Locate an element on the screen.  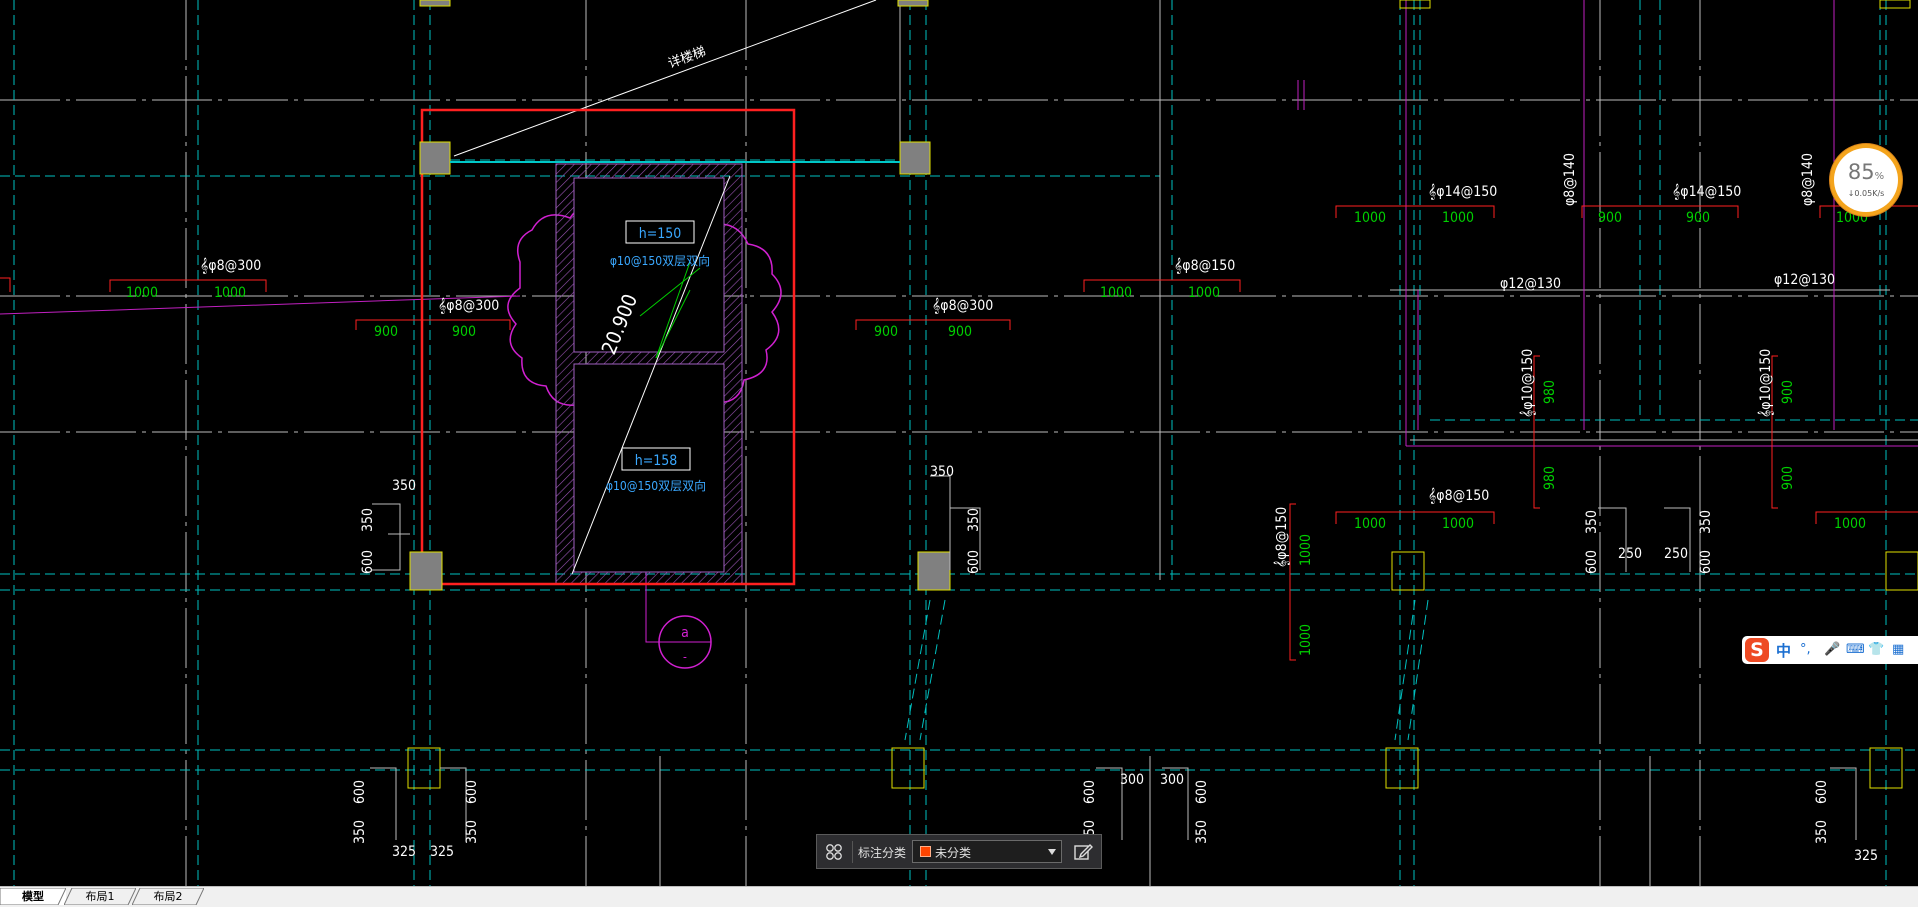
category-select: 未分类 is located at coordinates (987, 851).